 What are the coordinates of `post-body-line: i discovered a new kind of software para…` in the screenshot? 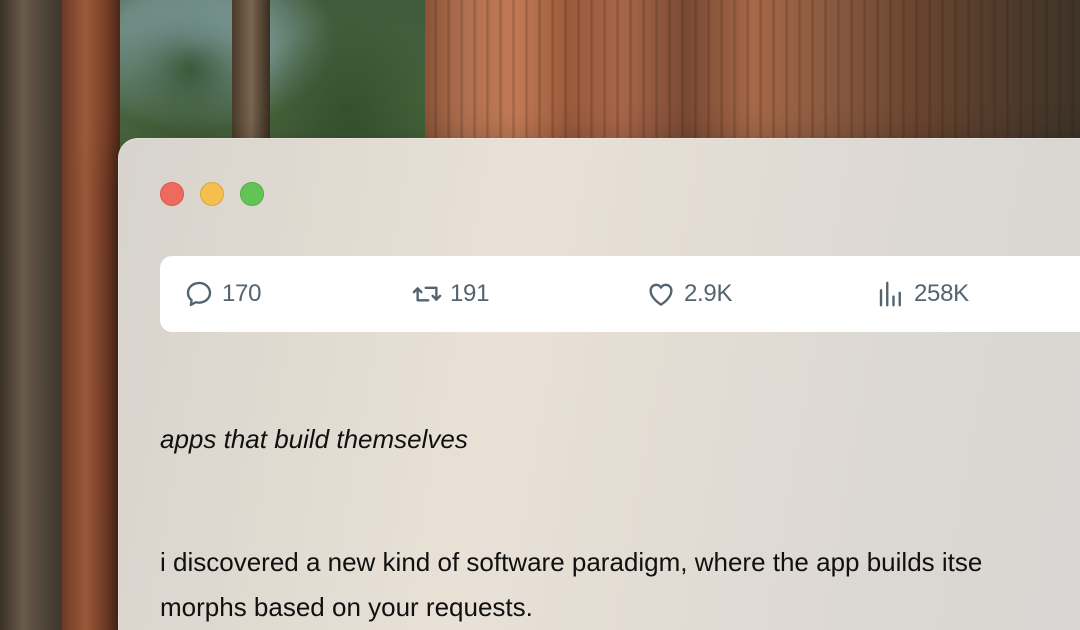 It's located at (571, 562).